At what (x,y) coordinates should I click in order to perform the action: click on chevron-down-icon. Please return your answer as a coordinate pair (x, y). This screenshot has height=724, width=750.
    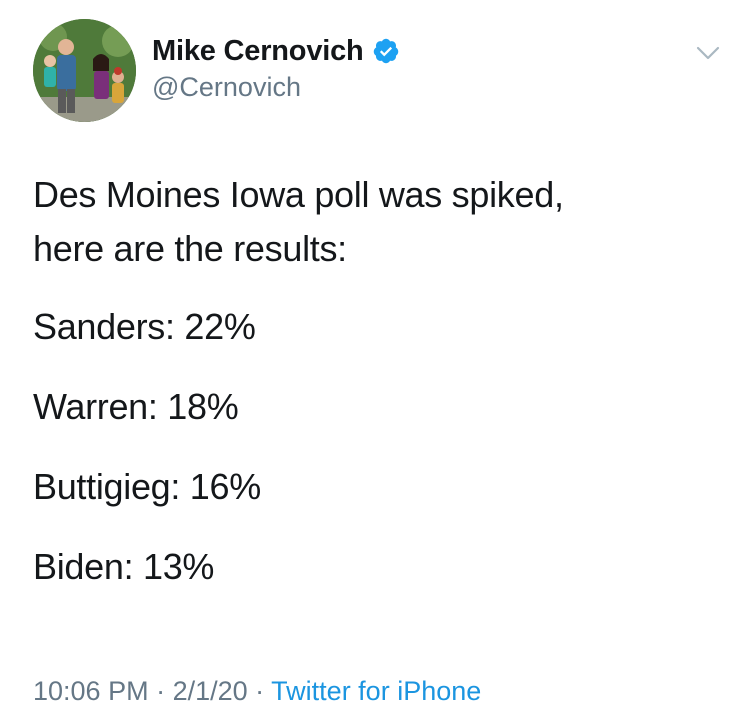
    Looking at the image, I should click on (708, 53).